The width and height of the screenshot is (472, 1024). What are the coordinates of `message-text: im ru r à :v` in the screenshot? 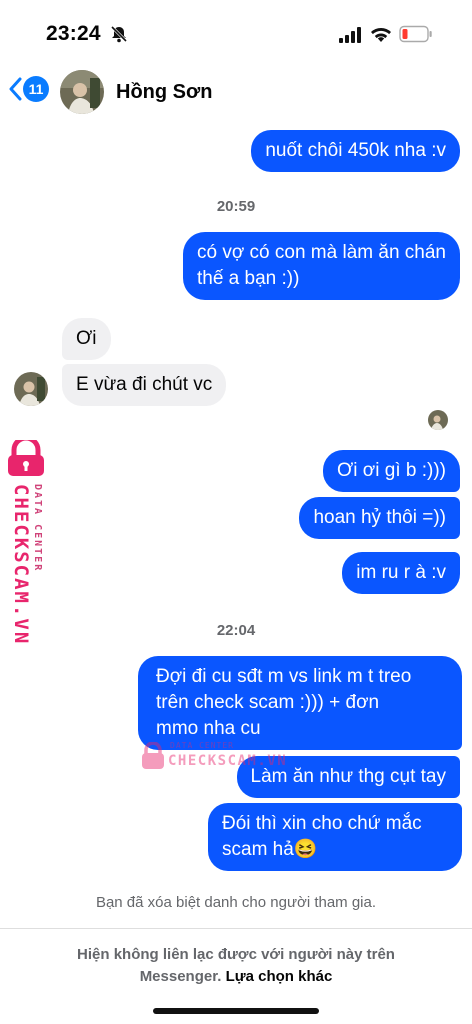 It's located at (401, 572).